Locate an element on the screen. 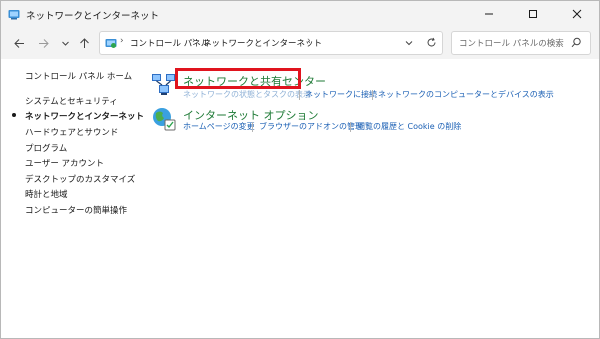 The width and height of the screenshot is (600, 339). breadcrumb-control-panel: コントロール パネル is located at coordinates (169, 43).